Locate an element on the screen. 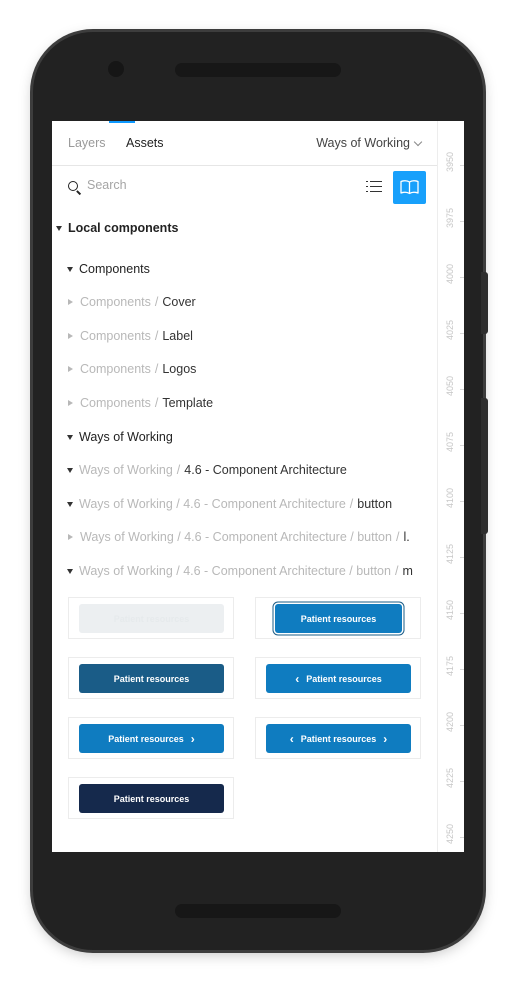 Image resolution: width=520 pixels, height=982 pixels. tab-layers: Layers is located at coordinates (87, 143).